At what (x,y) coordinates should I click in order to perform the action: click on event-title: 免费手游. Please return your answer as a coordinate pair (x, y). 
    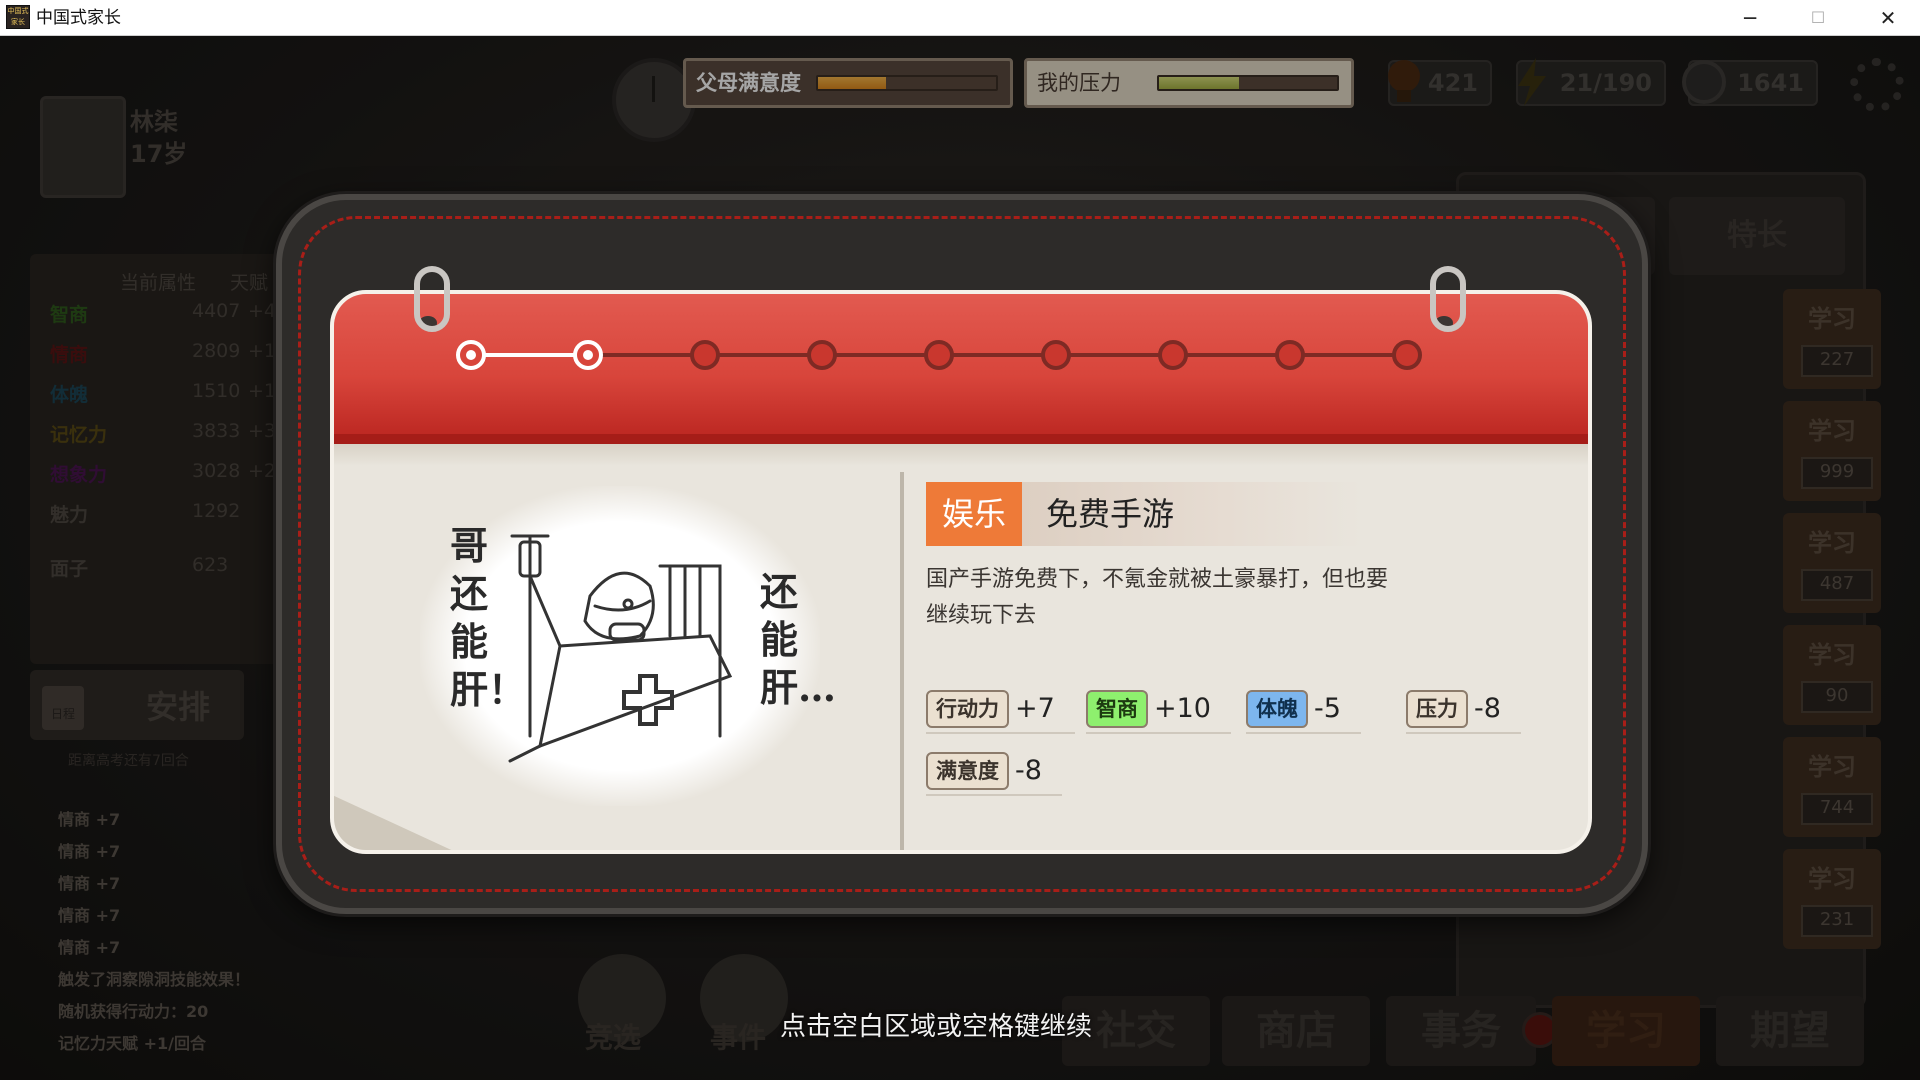
    Looking at the image, I should click on (1192, 514).